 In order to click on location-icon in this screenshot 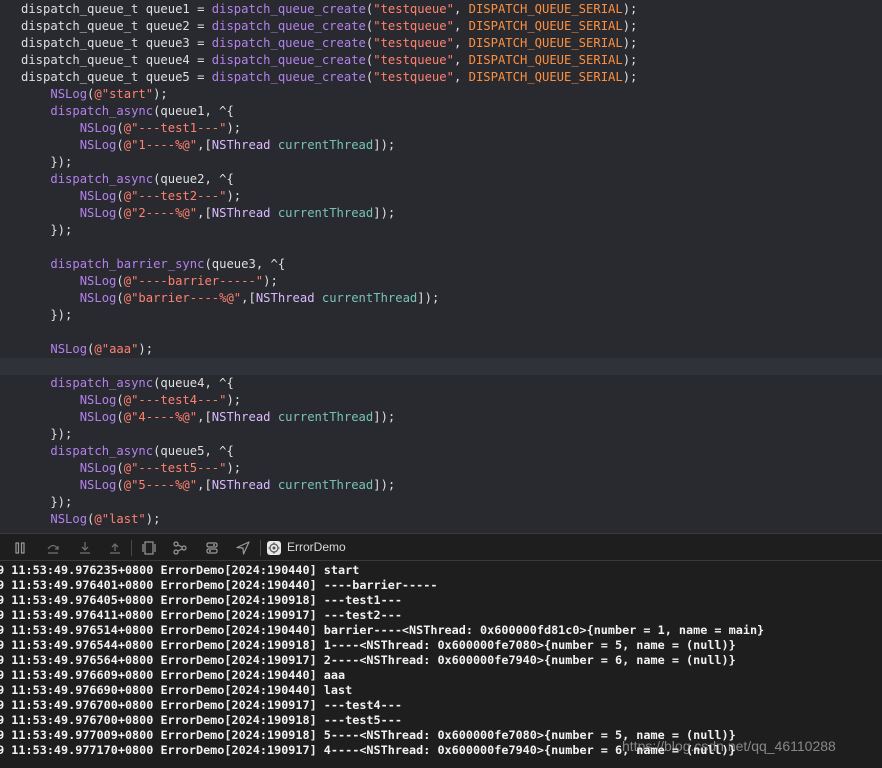, I will do `click(243, 548)`.